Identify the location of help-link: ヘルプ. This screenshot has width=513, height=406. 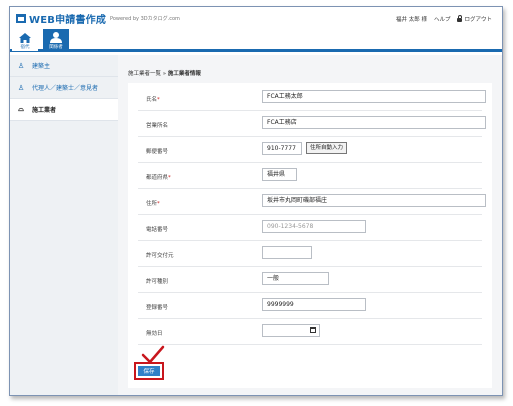
(442, 19).